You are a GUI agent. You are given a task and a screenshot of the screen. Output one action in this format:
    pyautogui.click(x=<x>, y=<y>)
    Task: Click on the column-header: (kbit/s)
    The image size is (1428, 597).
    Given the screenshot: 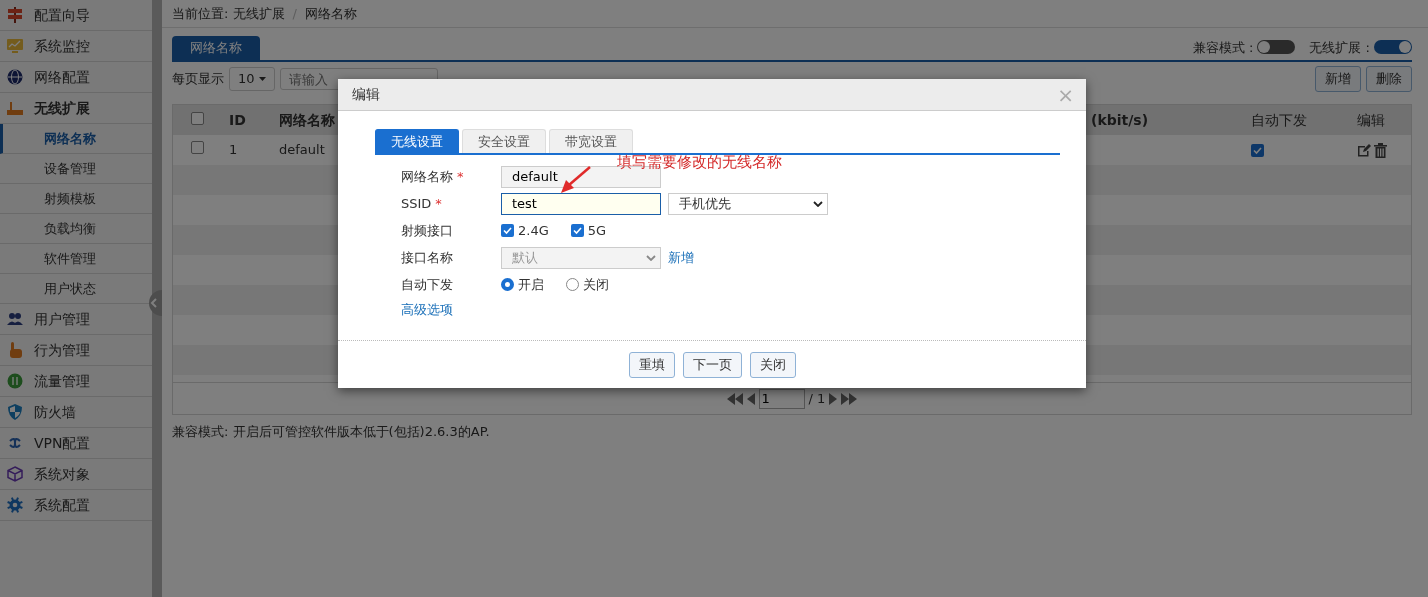 What is the action you would take?
    pyautogui.click(x=1120, y=119)
    